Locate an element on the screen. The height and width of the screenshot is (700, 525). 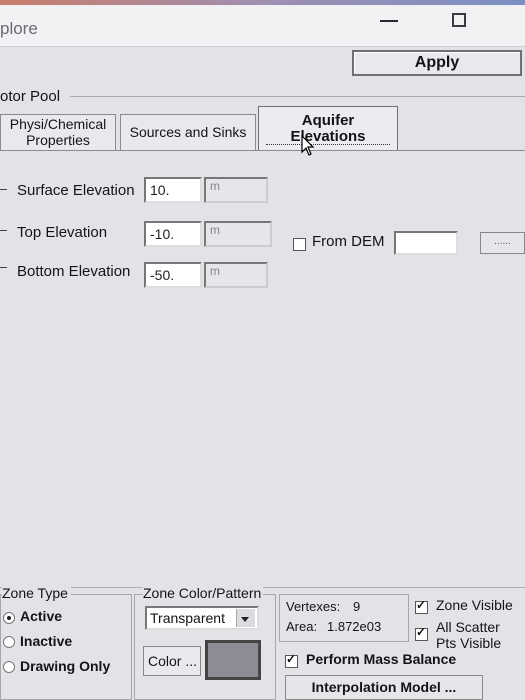
apply-button: Apply is located at coordinates (437, 63).